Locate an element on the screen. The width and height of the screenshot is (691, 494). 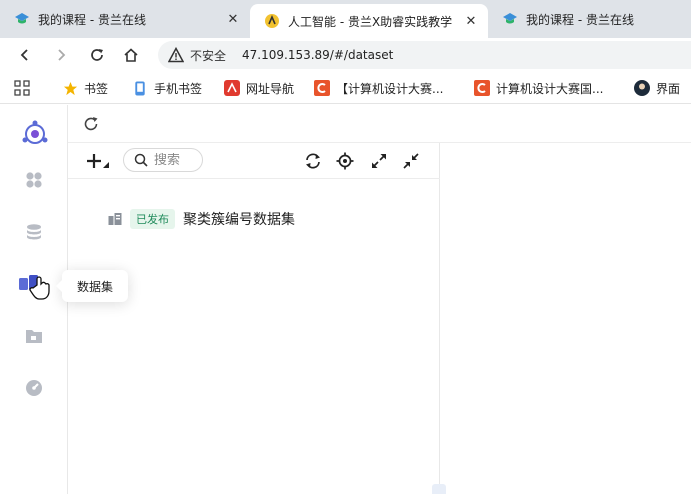
locate-icon is located at coordinates (345, 161).